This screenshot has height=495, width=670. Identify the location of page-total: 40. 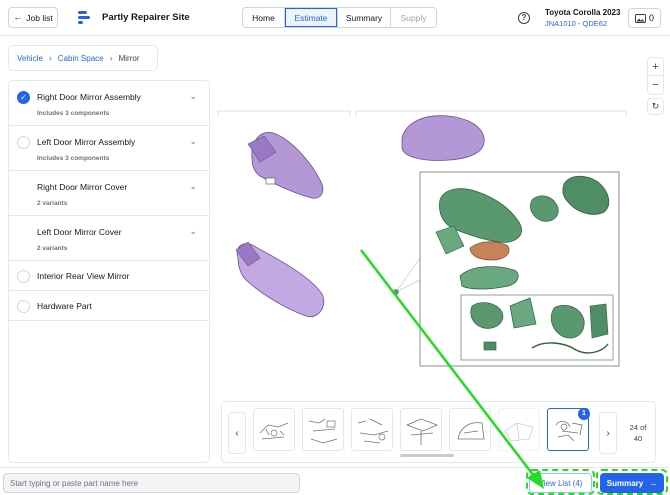
(638, 438).